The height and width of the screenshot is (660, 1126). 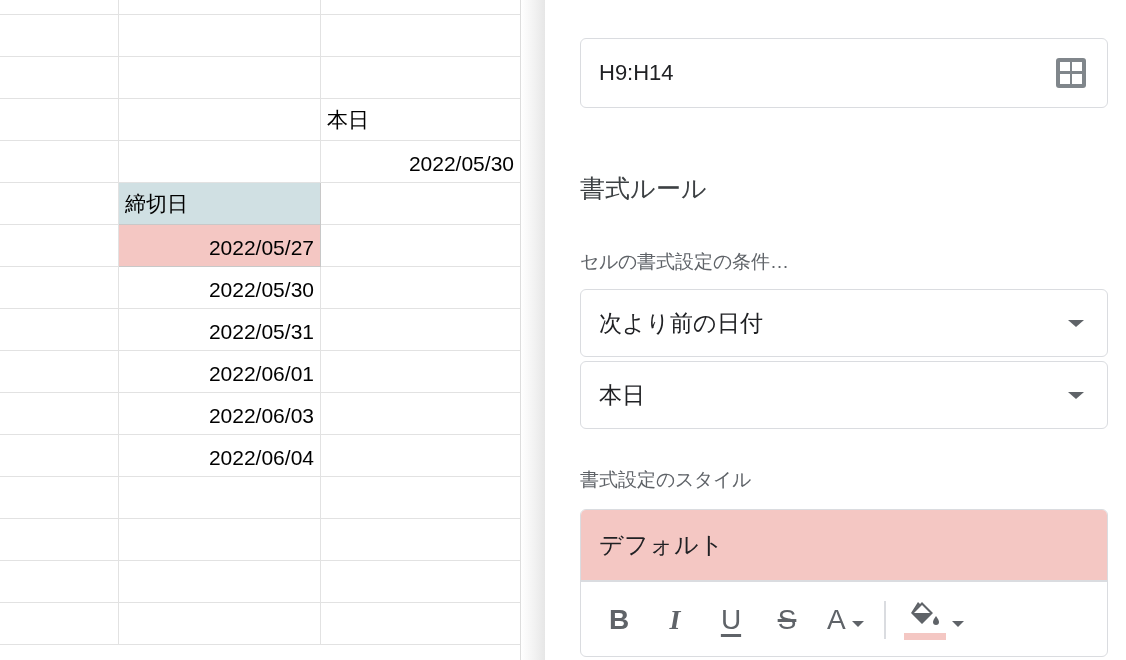 What do you see at coordinates (220, 456) in the screenshot?
I see `table-cell: 2022/06/04` at bounding box center [220, 456].